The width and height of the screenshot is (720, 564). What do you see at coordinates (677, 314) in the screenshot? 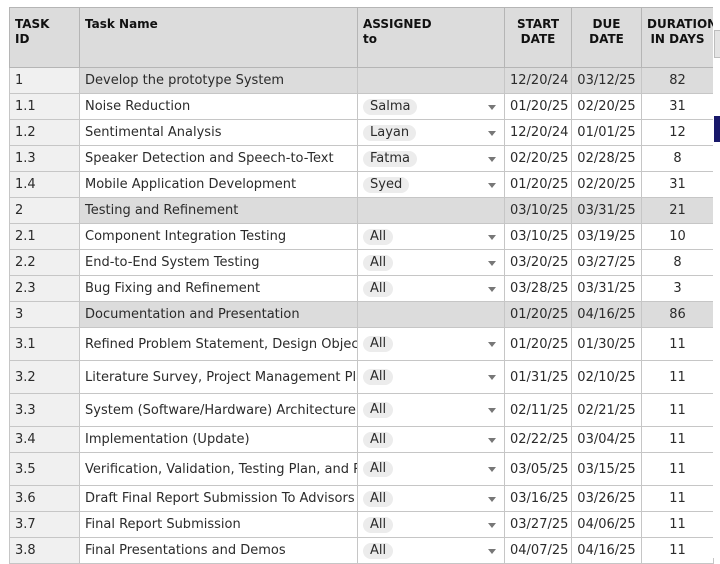
I see `duration-cell: 86` at bounding box center [677, 314].